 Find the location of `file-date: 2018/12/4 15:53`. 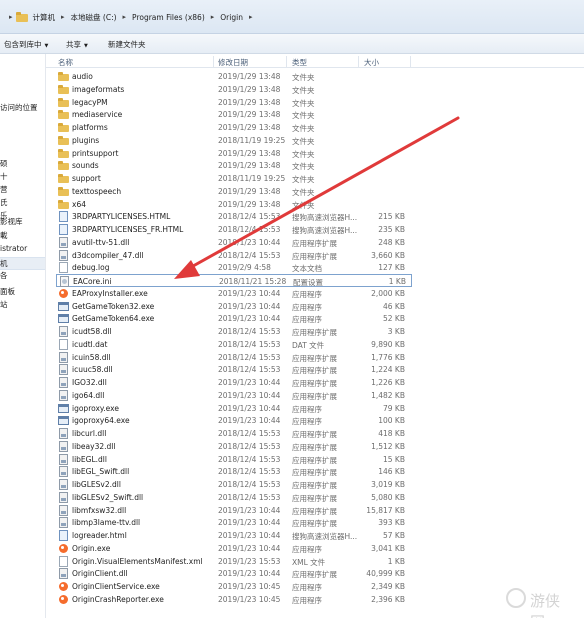

file-date: 2018/12/4 15:53 is located at coordinates (249, 472).